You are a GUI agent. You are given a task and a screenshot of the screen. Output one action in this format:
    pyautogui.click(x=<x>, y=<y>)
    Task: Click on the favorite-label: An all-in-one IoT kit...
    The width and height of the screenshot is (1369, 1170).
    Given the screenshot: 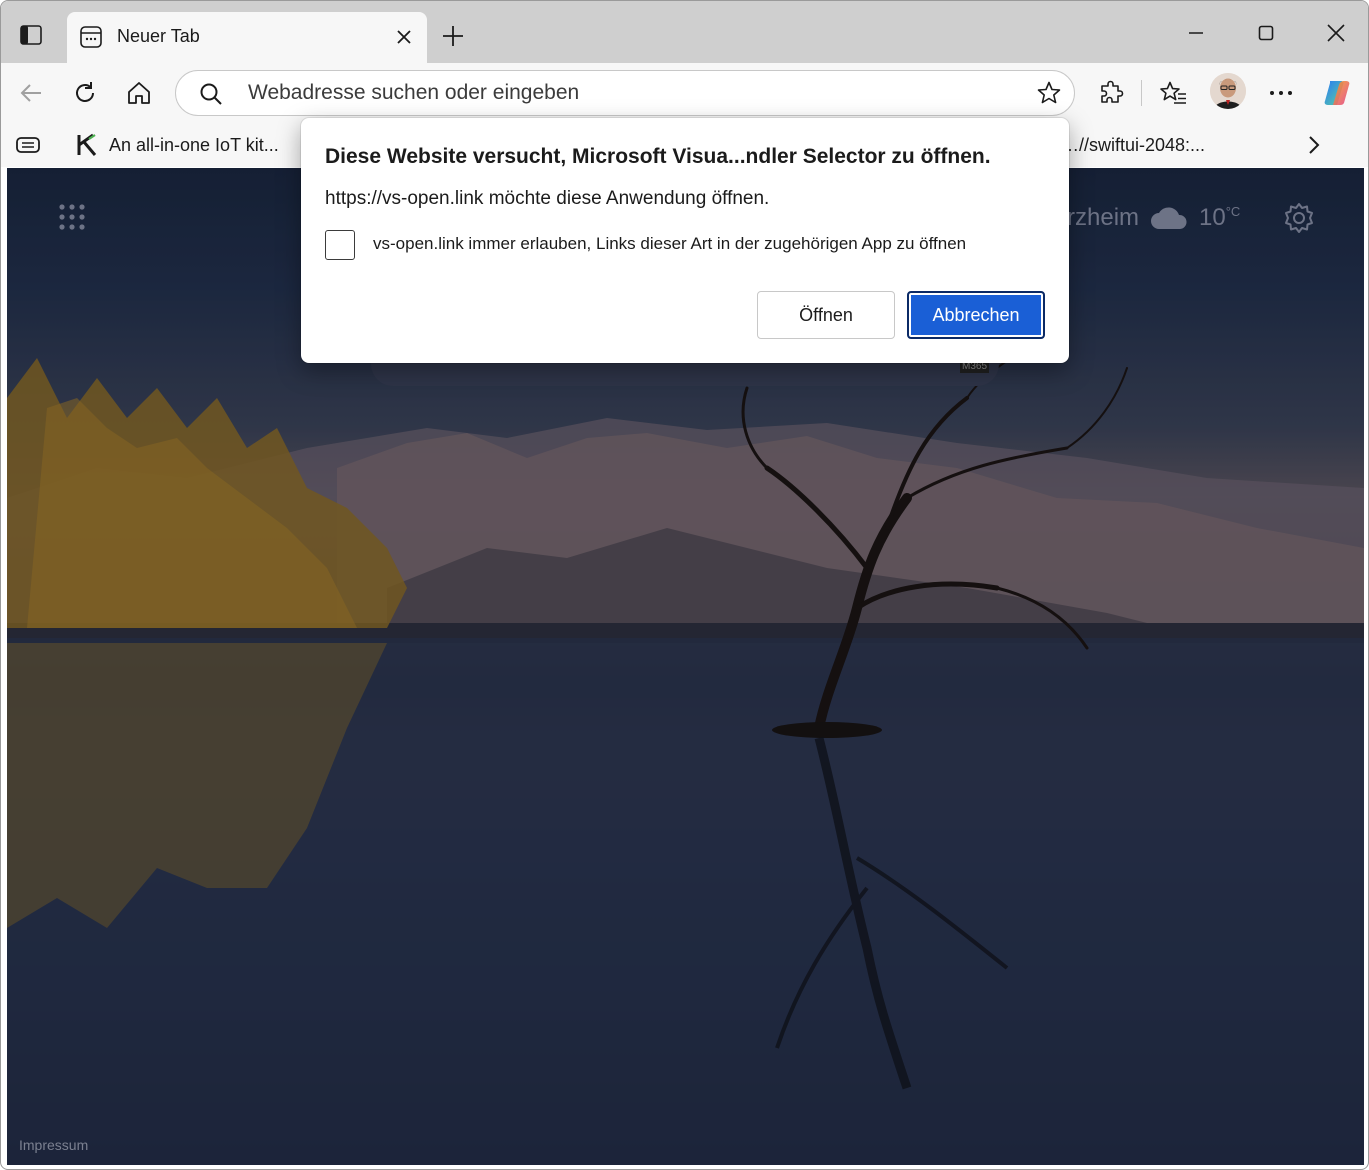 What is the action you would take?
    pyautogui.click(x=194, y=144)
    